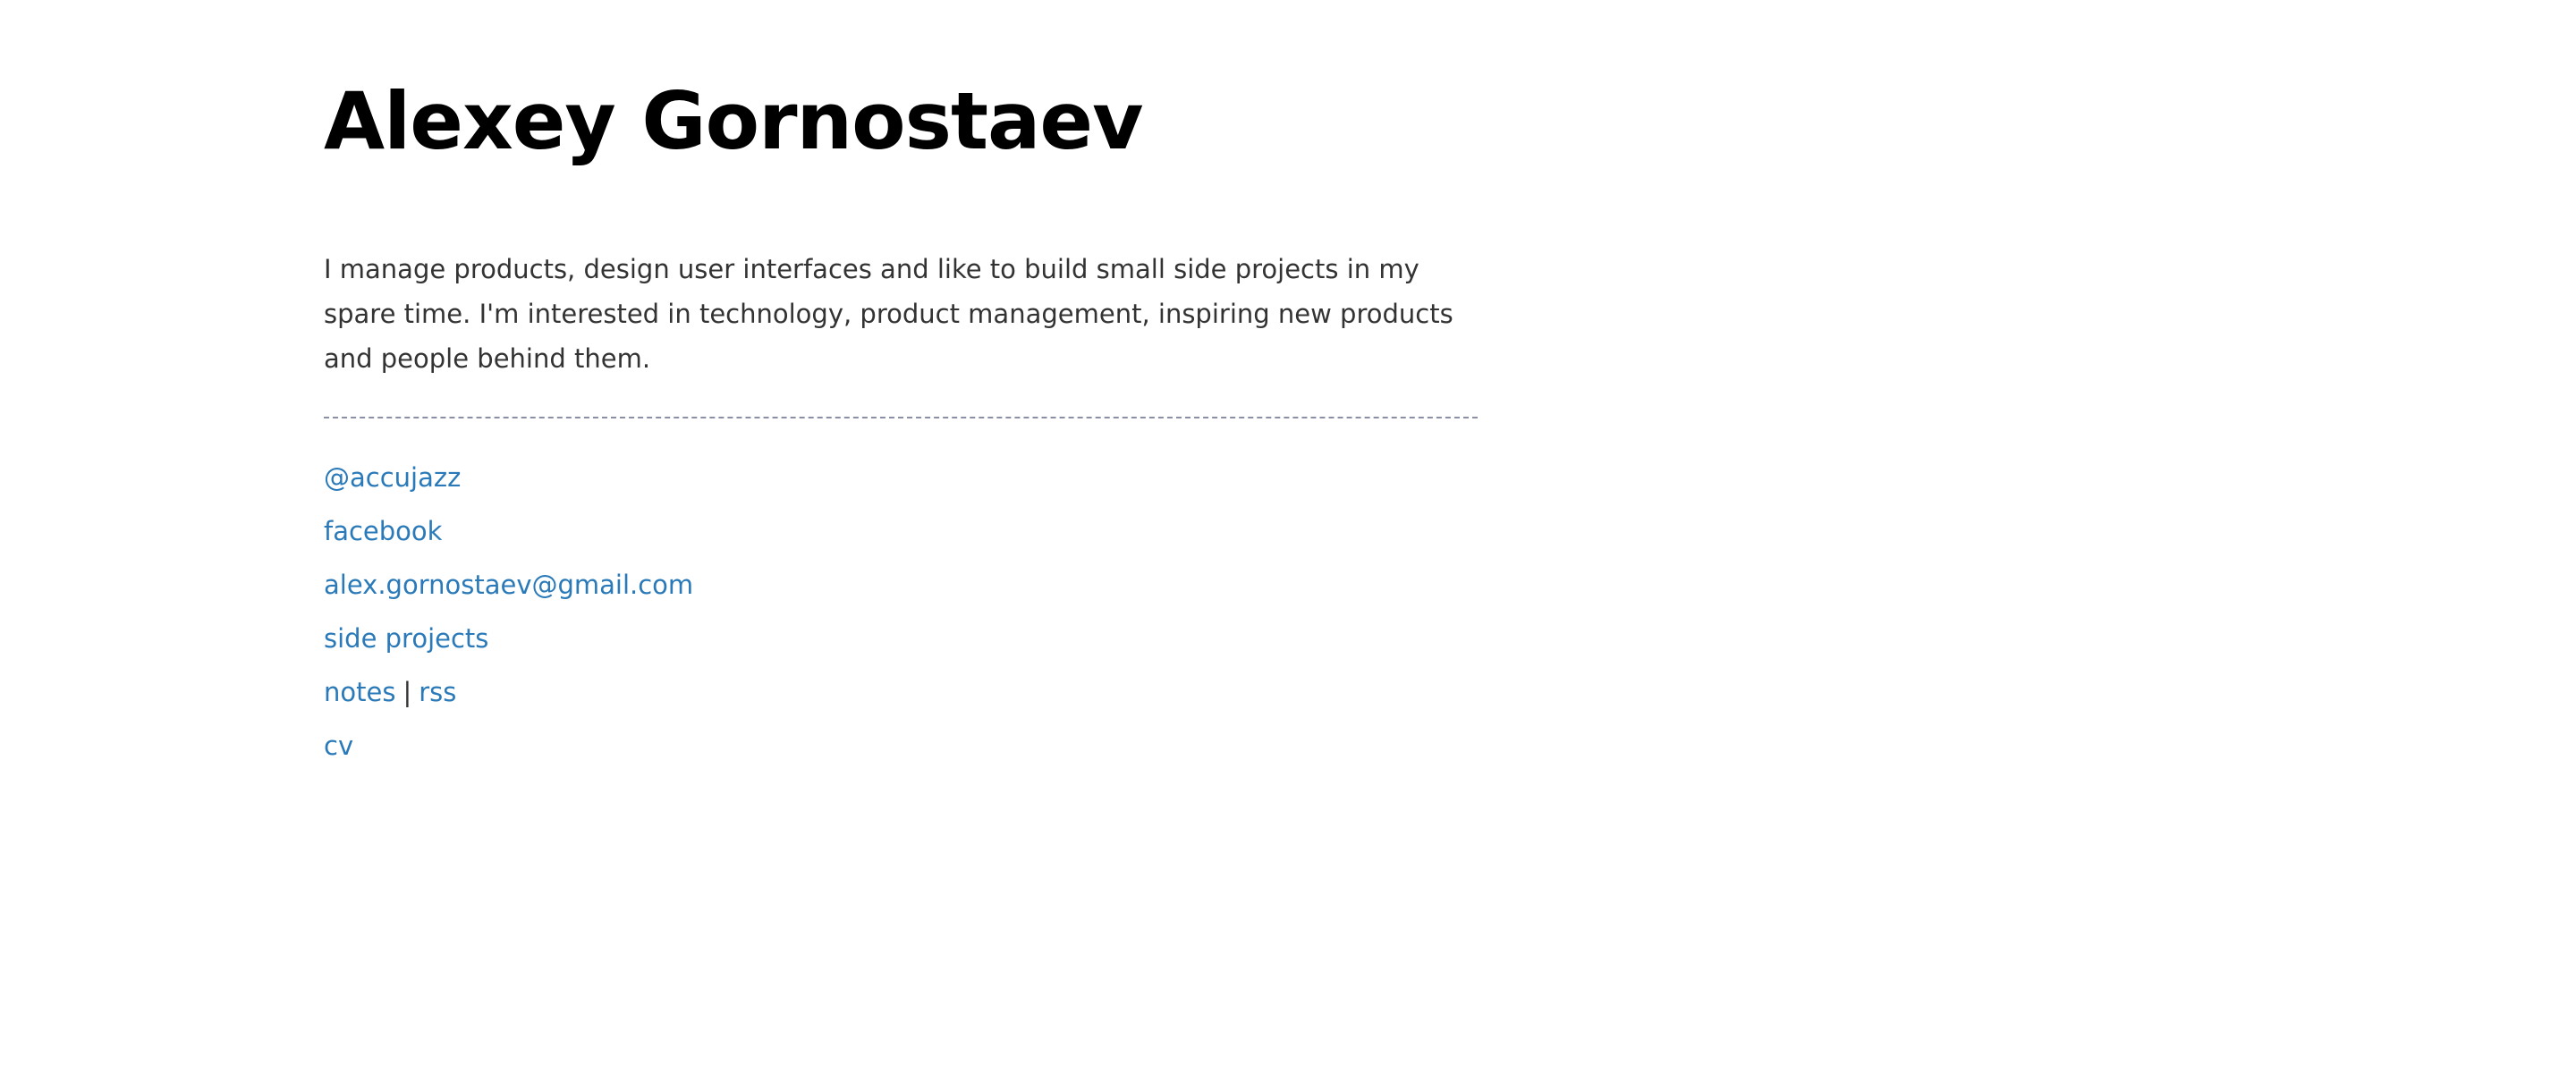  I want to click on list-item: cv, so click(901, 755).